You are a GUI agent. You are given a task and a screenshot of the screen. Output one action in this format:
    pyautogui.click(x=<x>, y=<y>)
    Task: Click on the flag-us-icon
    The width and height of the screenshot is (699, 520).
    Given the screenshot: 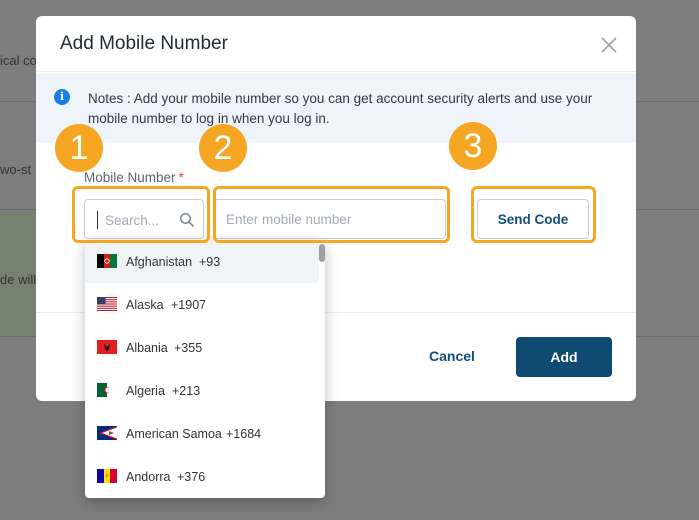 What is the action you would take?
    pyautogui.click(x=107, y=304)
    